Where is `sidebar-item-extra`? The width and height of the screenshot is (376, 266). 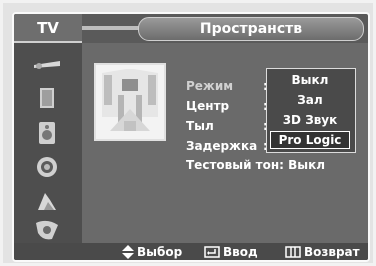
sidebar-item-extra is located at coordinates (47, 230).